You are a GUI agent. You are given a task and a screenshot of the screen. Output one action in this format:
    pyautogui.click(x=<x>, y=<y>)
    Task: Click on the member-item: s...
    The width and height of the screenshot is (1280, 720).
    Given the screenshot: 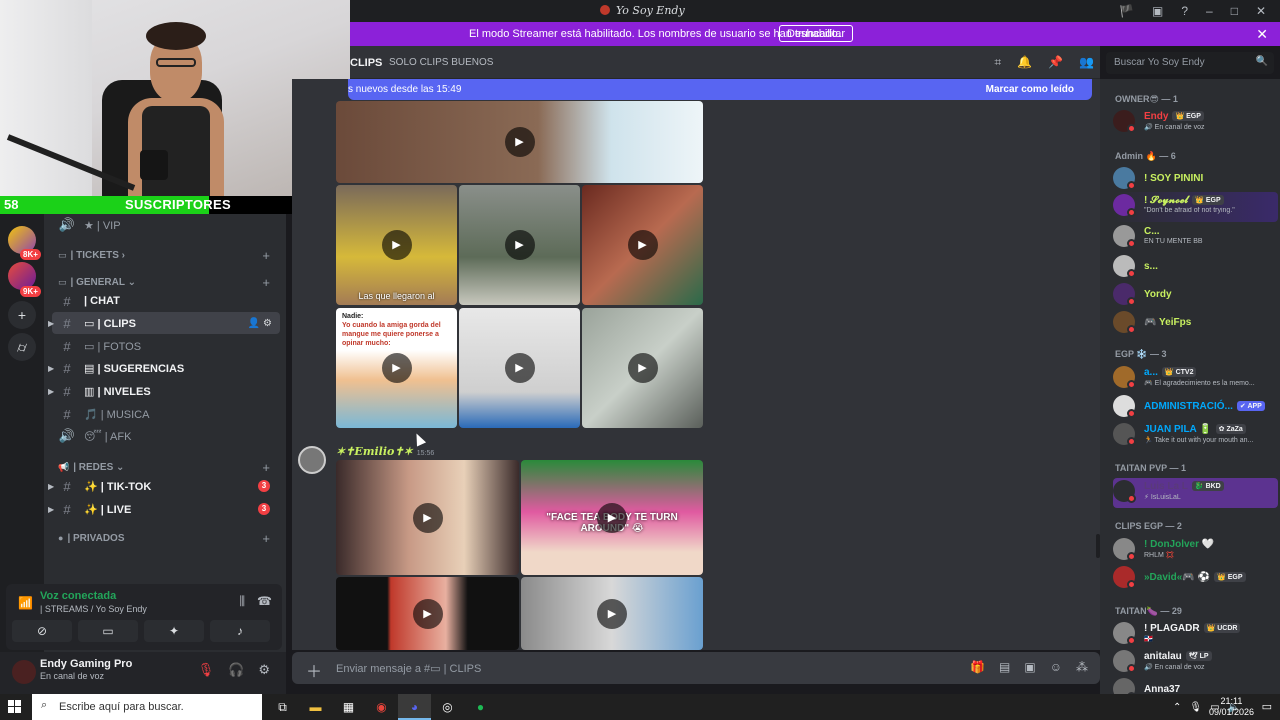 What is the action you would take?
    pyautogui.click(x=1195, y=268)
    